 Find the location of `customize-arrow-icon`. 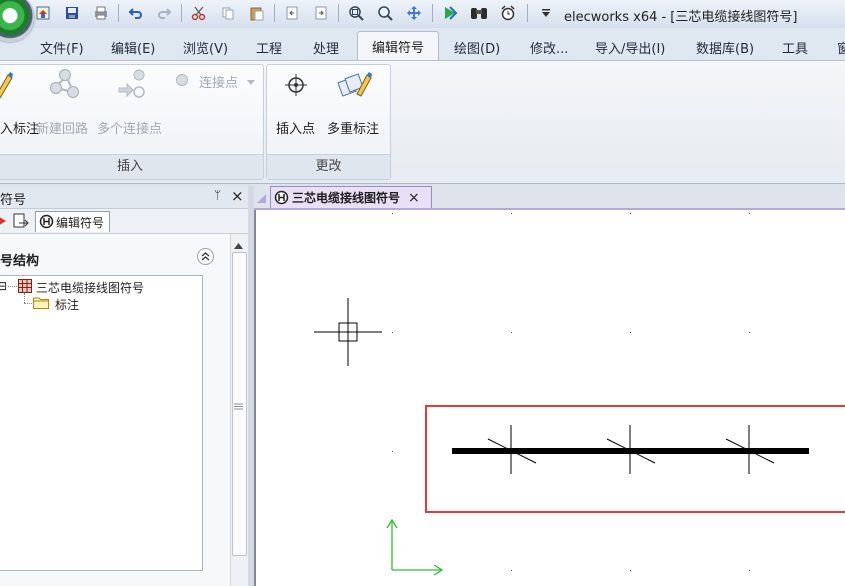

customize-arrow-icon is located at coordinates (546, 13).